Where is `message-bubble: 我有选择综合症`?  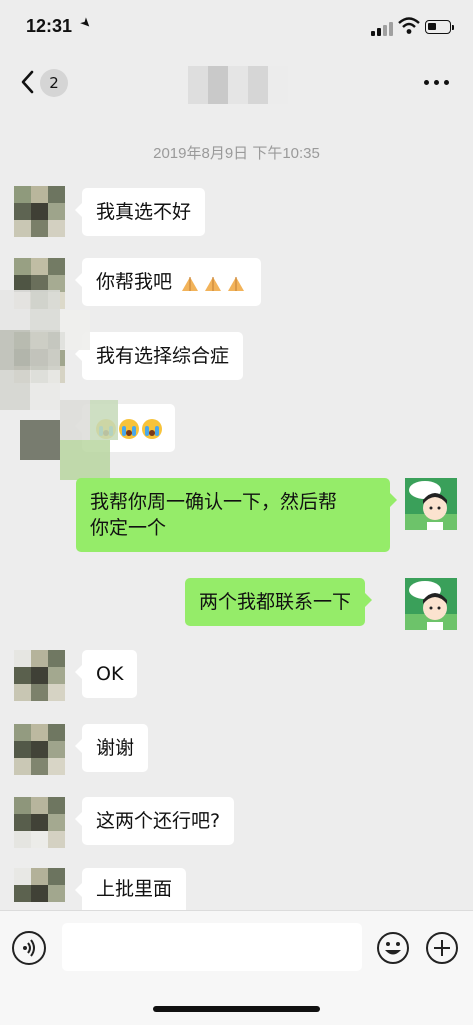
message-bubble: 我有选择综合症 is located at coordinates (159, 356).